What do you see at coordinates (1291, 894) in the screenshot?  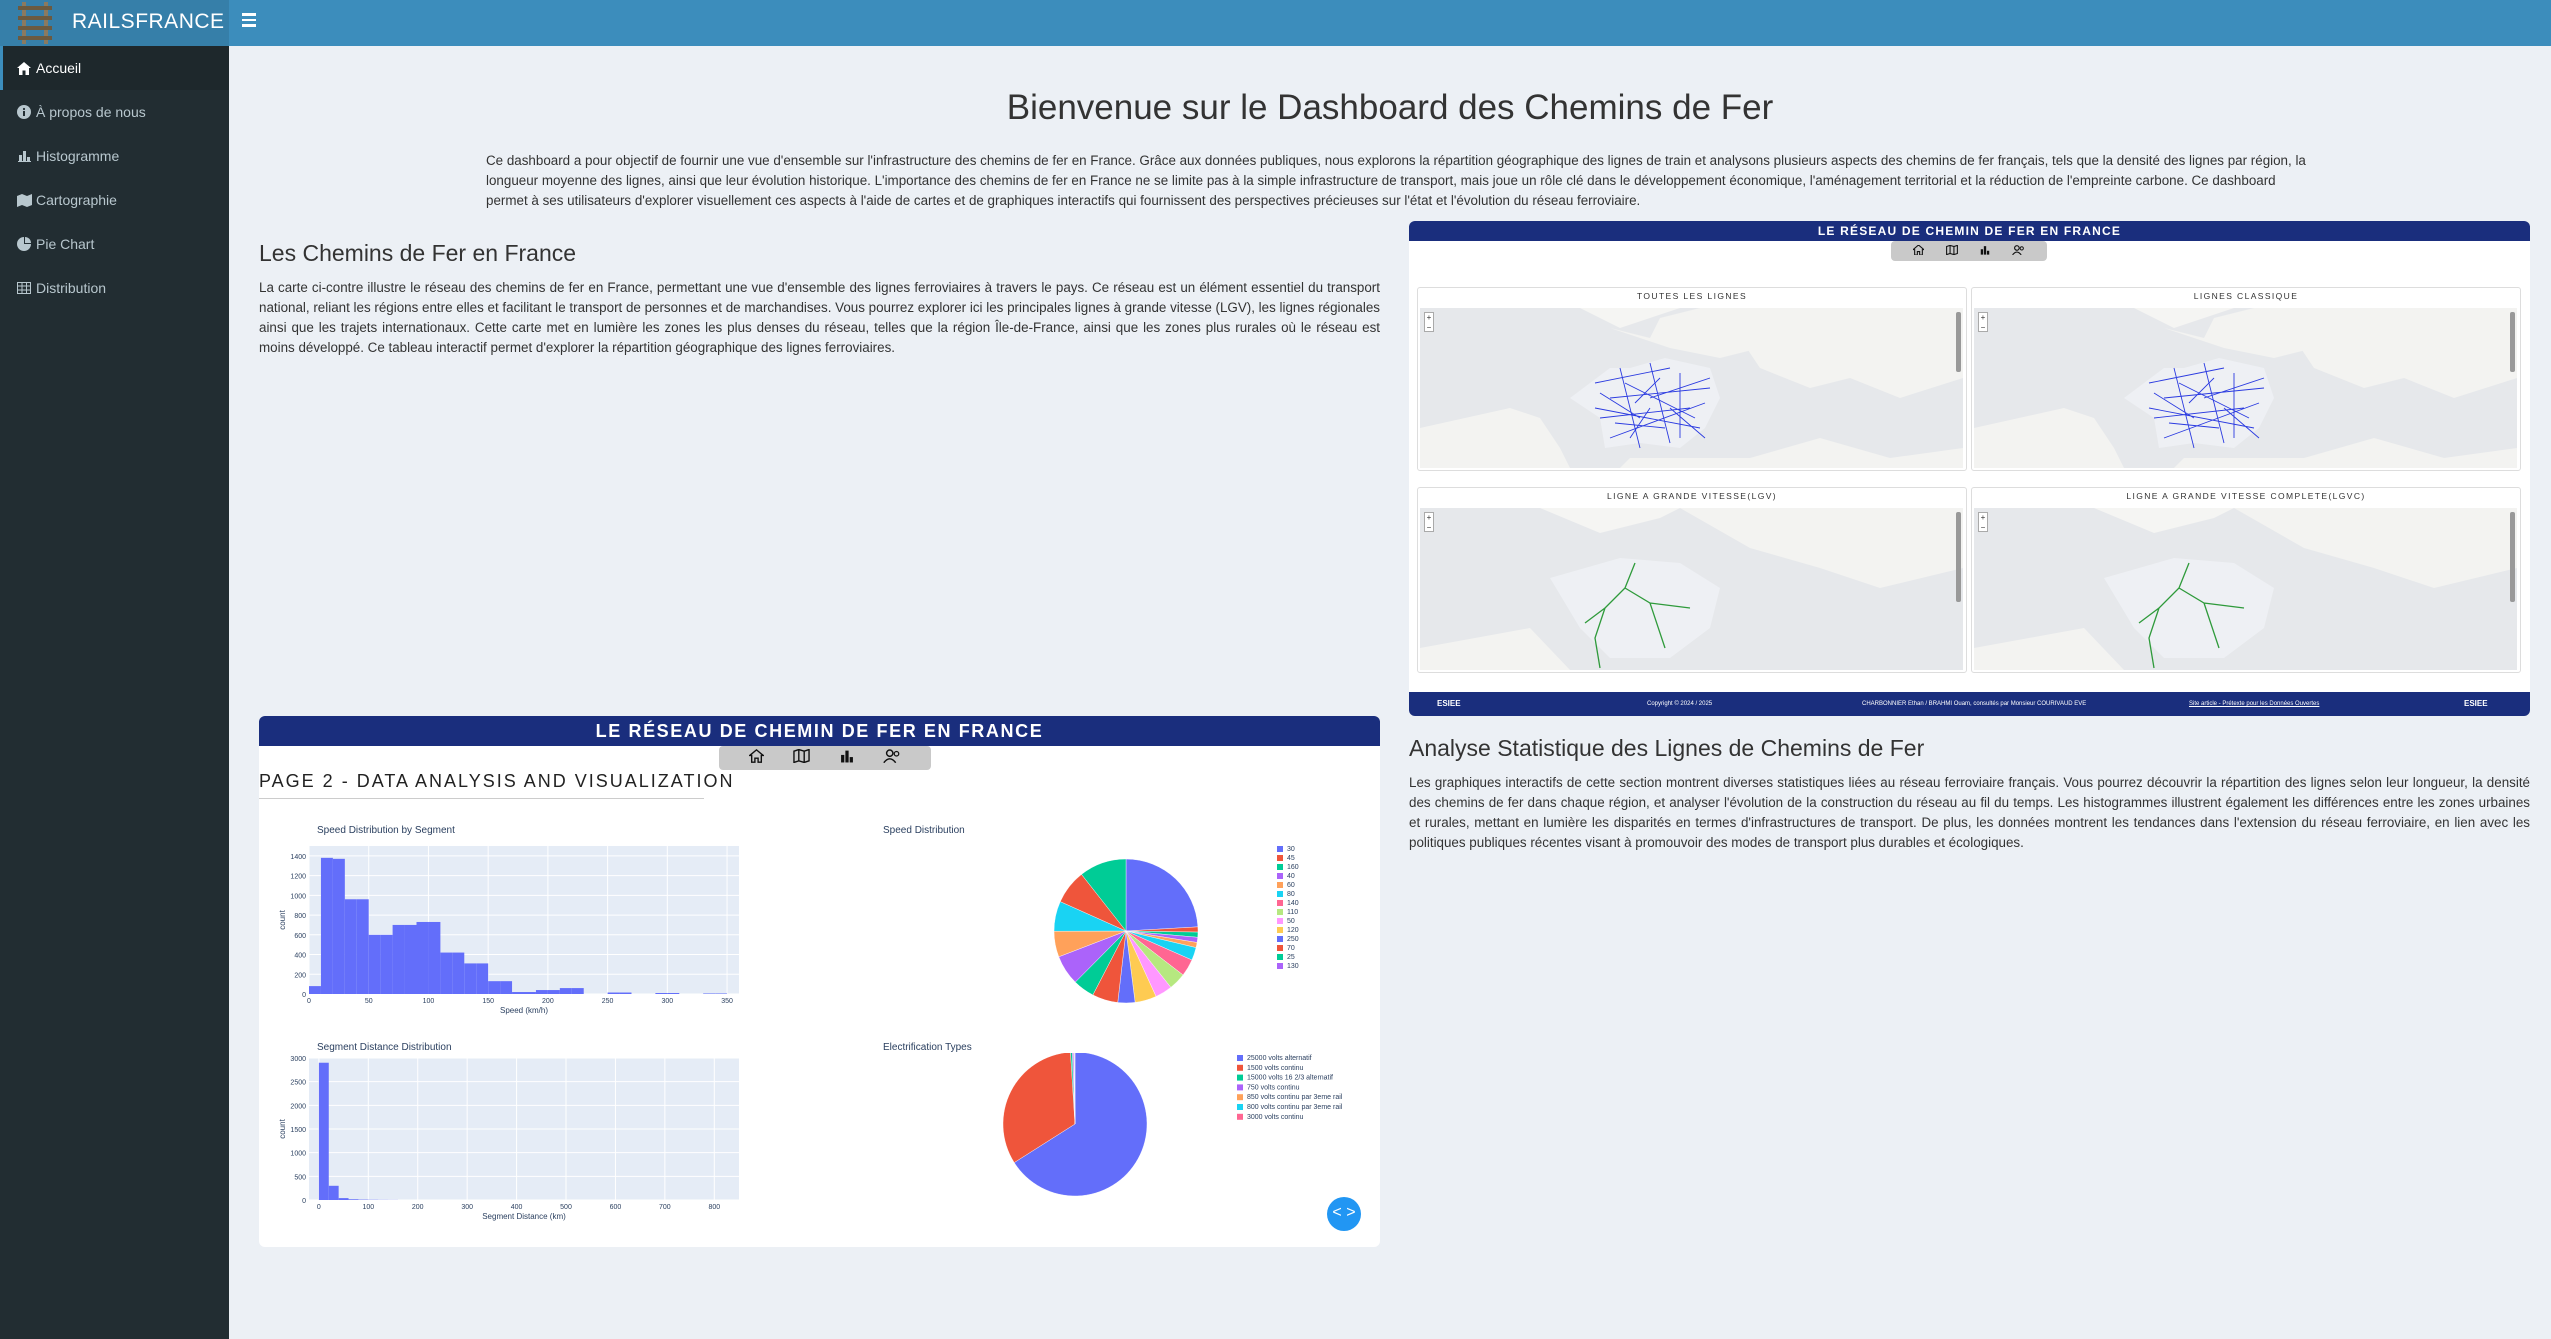 I see `legend-label: 80` at bounding box center [1291, 894].